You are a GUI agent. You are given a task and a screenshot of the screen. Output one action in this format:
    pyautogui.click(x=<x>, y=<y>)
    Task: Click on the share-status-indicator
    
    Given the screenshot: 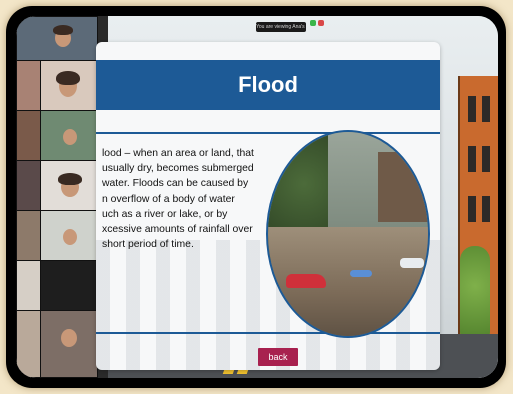 What is the action you would take?
    pyautogui.click(x=313, y=23)
    